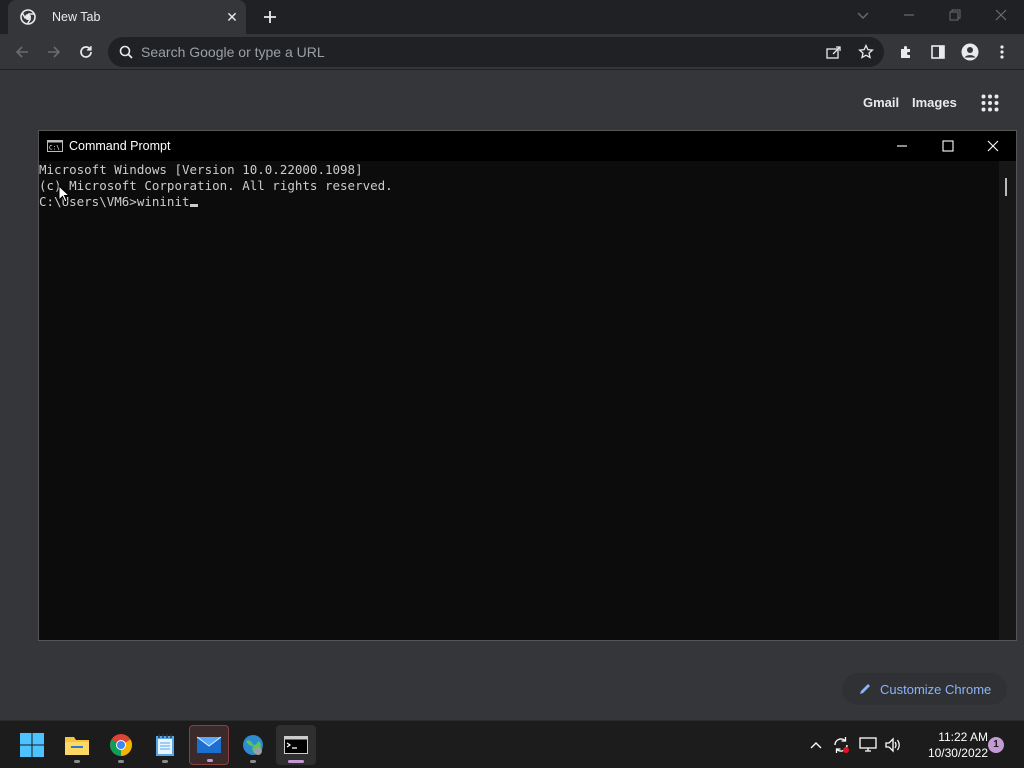  I want to click on new-tab-button, so click(270, 17).